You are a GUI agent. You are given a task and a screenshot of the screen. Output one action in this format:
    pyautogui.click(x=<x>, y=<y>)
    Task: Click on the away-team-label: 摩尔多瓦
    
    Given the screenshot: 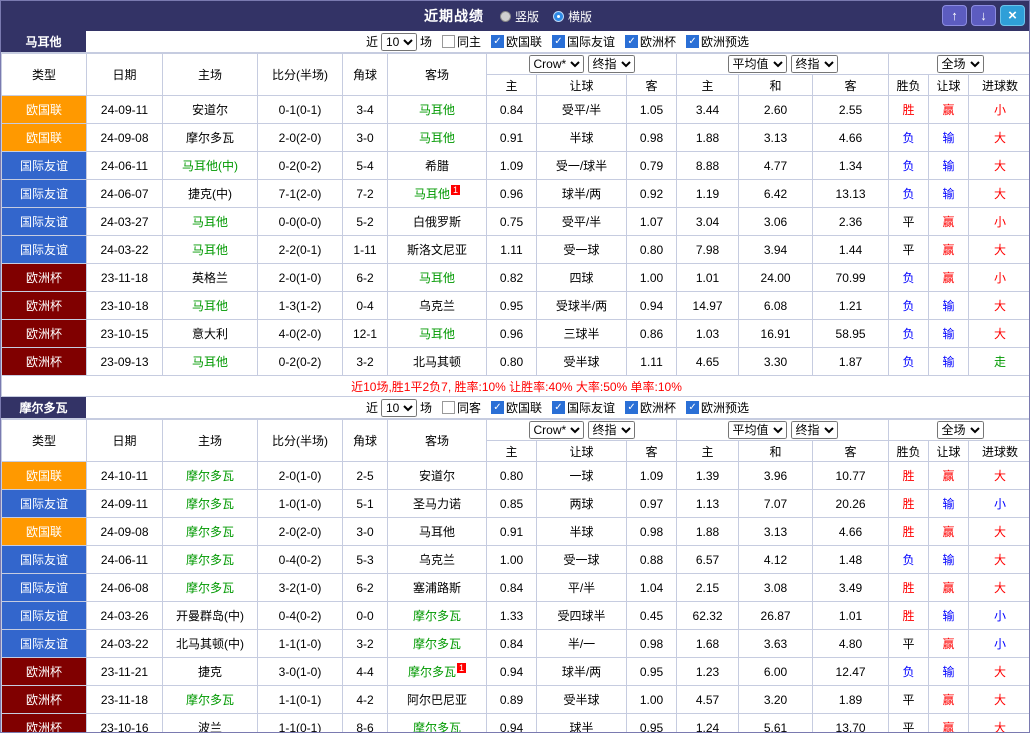 What is the action you would take?
    pyautogui.click(x=436, y=727)
    